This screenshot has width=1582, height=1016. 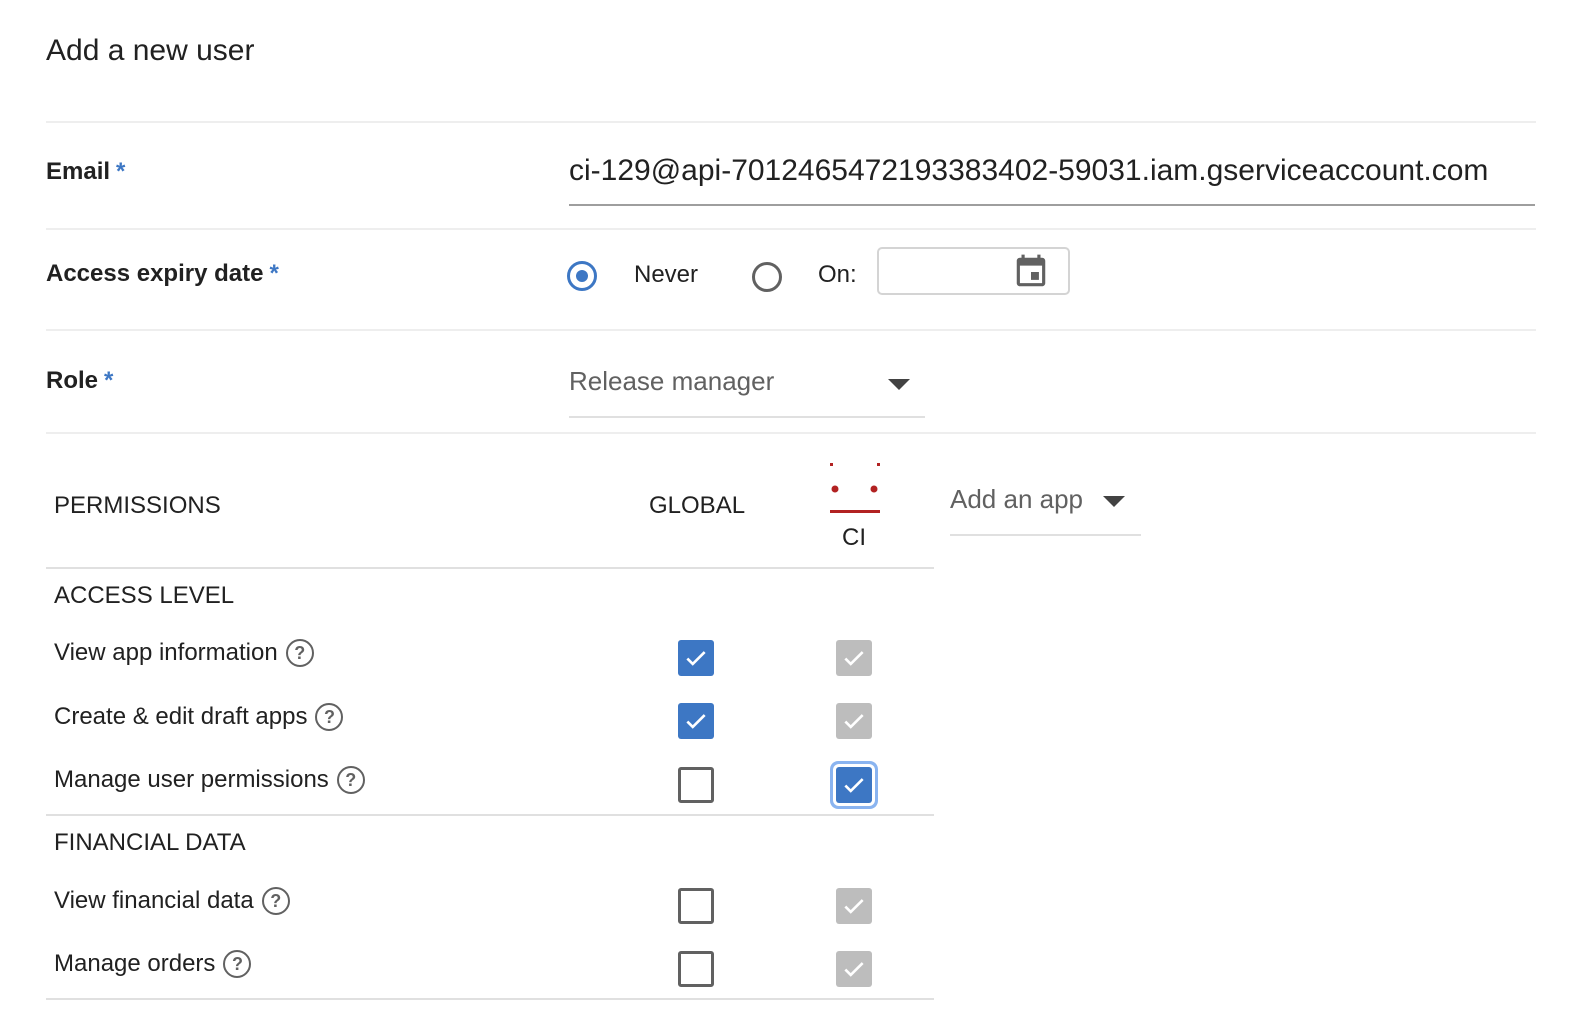 What do you see at coordinates (697, 505) in the screenshot?
I see `column-global: GLOBAL` at bounding box center [697, 505].